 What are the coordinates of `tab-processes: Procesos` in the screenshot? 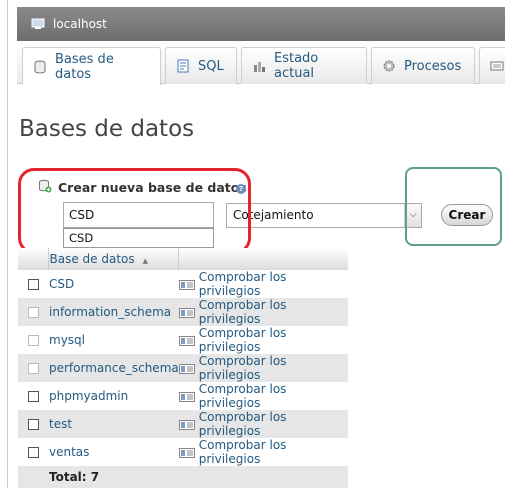 It's located at (423, 65).